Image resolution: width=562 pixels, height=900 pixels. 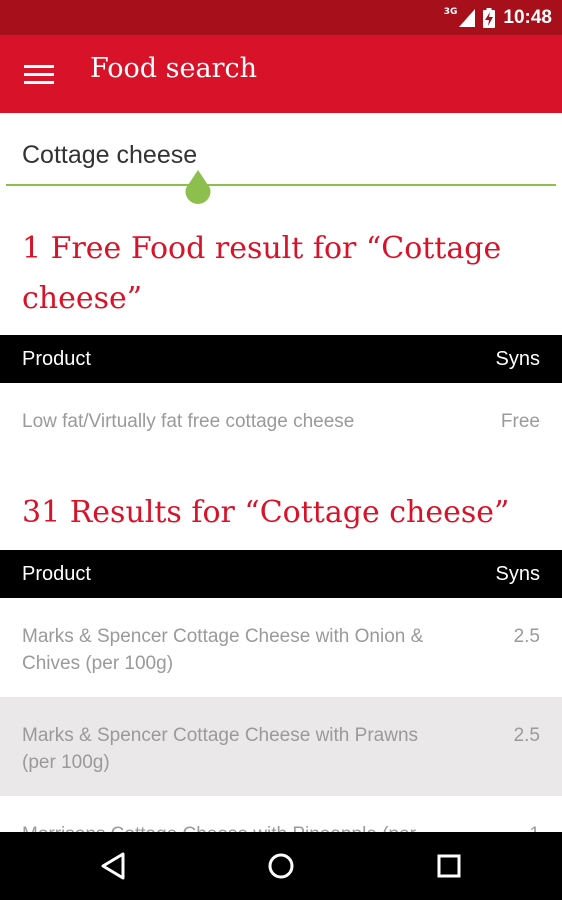 What do you see at coordinates (262, 273) in the screenshot?
I see `free-results-heading: 1 Free Food result for “Cottage cheese”` at bounding box center [262, 273].